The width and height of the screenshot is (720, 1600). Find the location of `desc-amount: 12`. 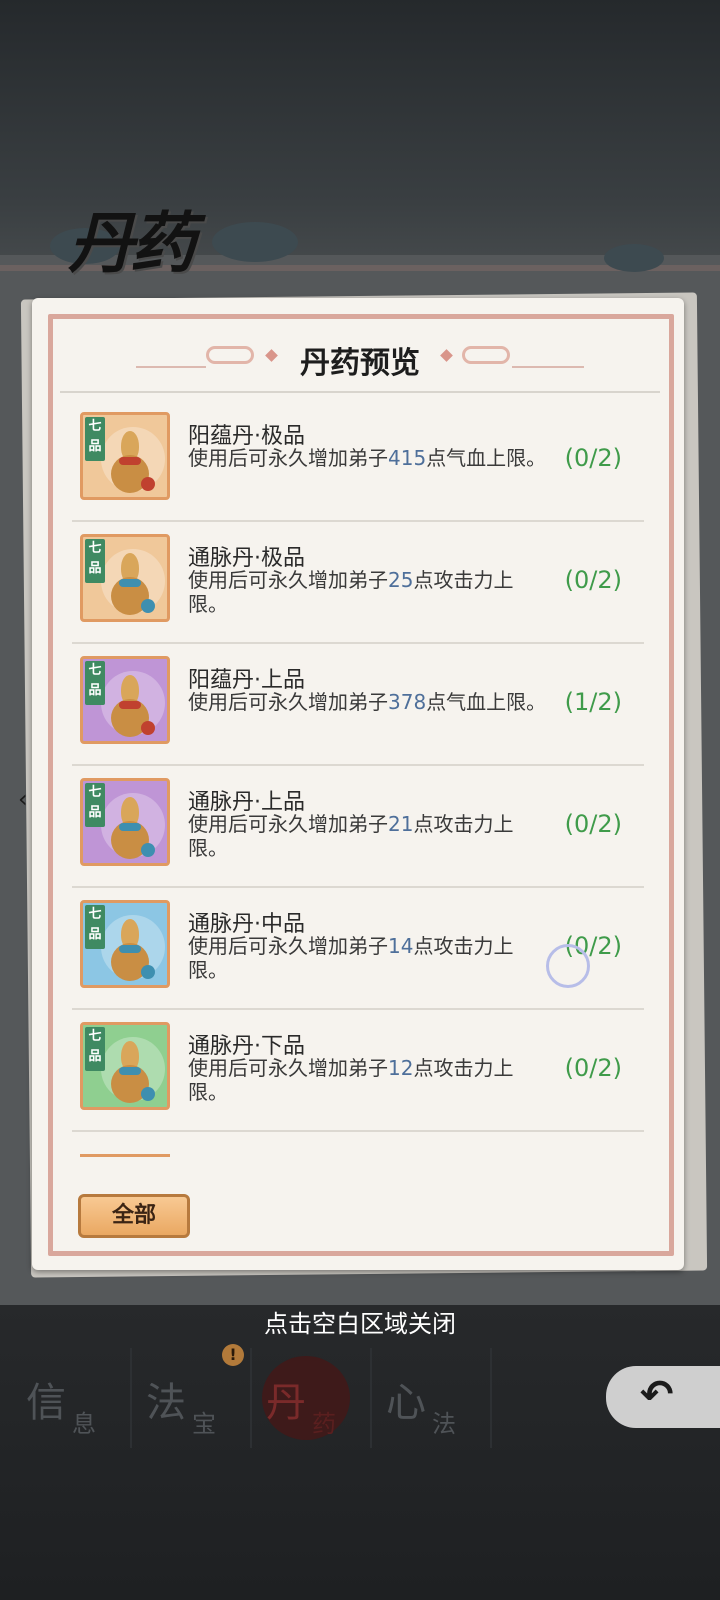

desc-amount: 12 is located at coordinates (401, 1068).